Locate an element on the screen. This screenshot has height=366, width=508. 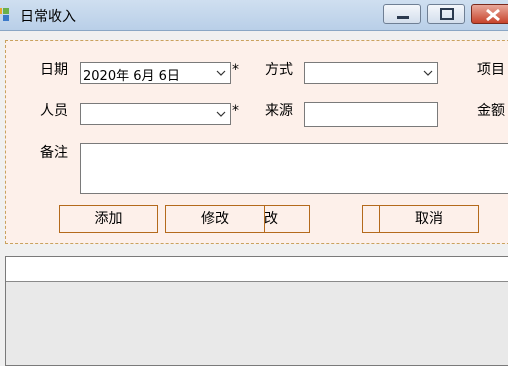
amount-label: 金额 is located at coordinates (491, 111).